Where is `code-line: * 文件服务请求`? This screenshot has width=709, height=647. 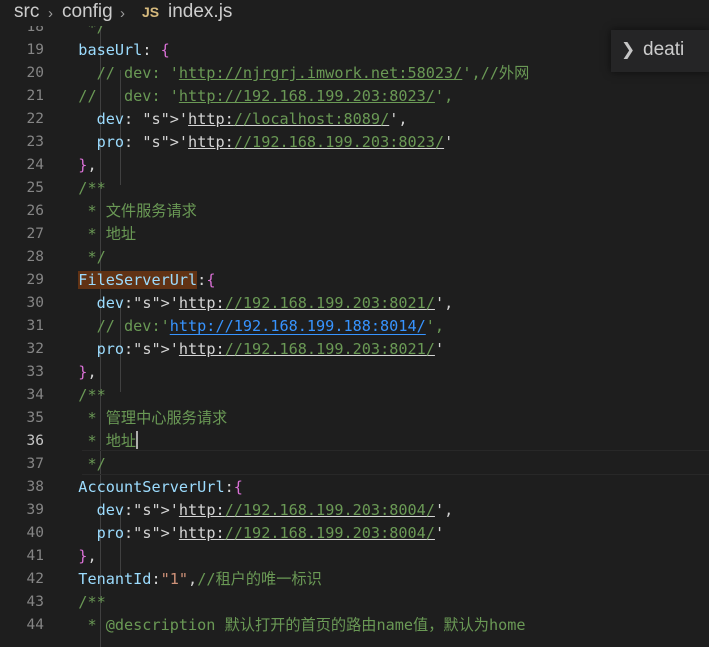 code-line: * 文件服务请求 is located at coordinates (128, 211).